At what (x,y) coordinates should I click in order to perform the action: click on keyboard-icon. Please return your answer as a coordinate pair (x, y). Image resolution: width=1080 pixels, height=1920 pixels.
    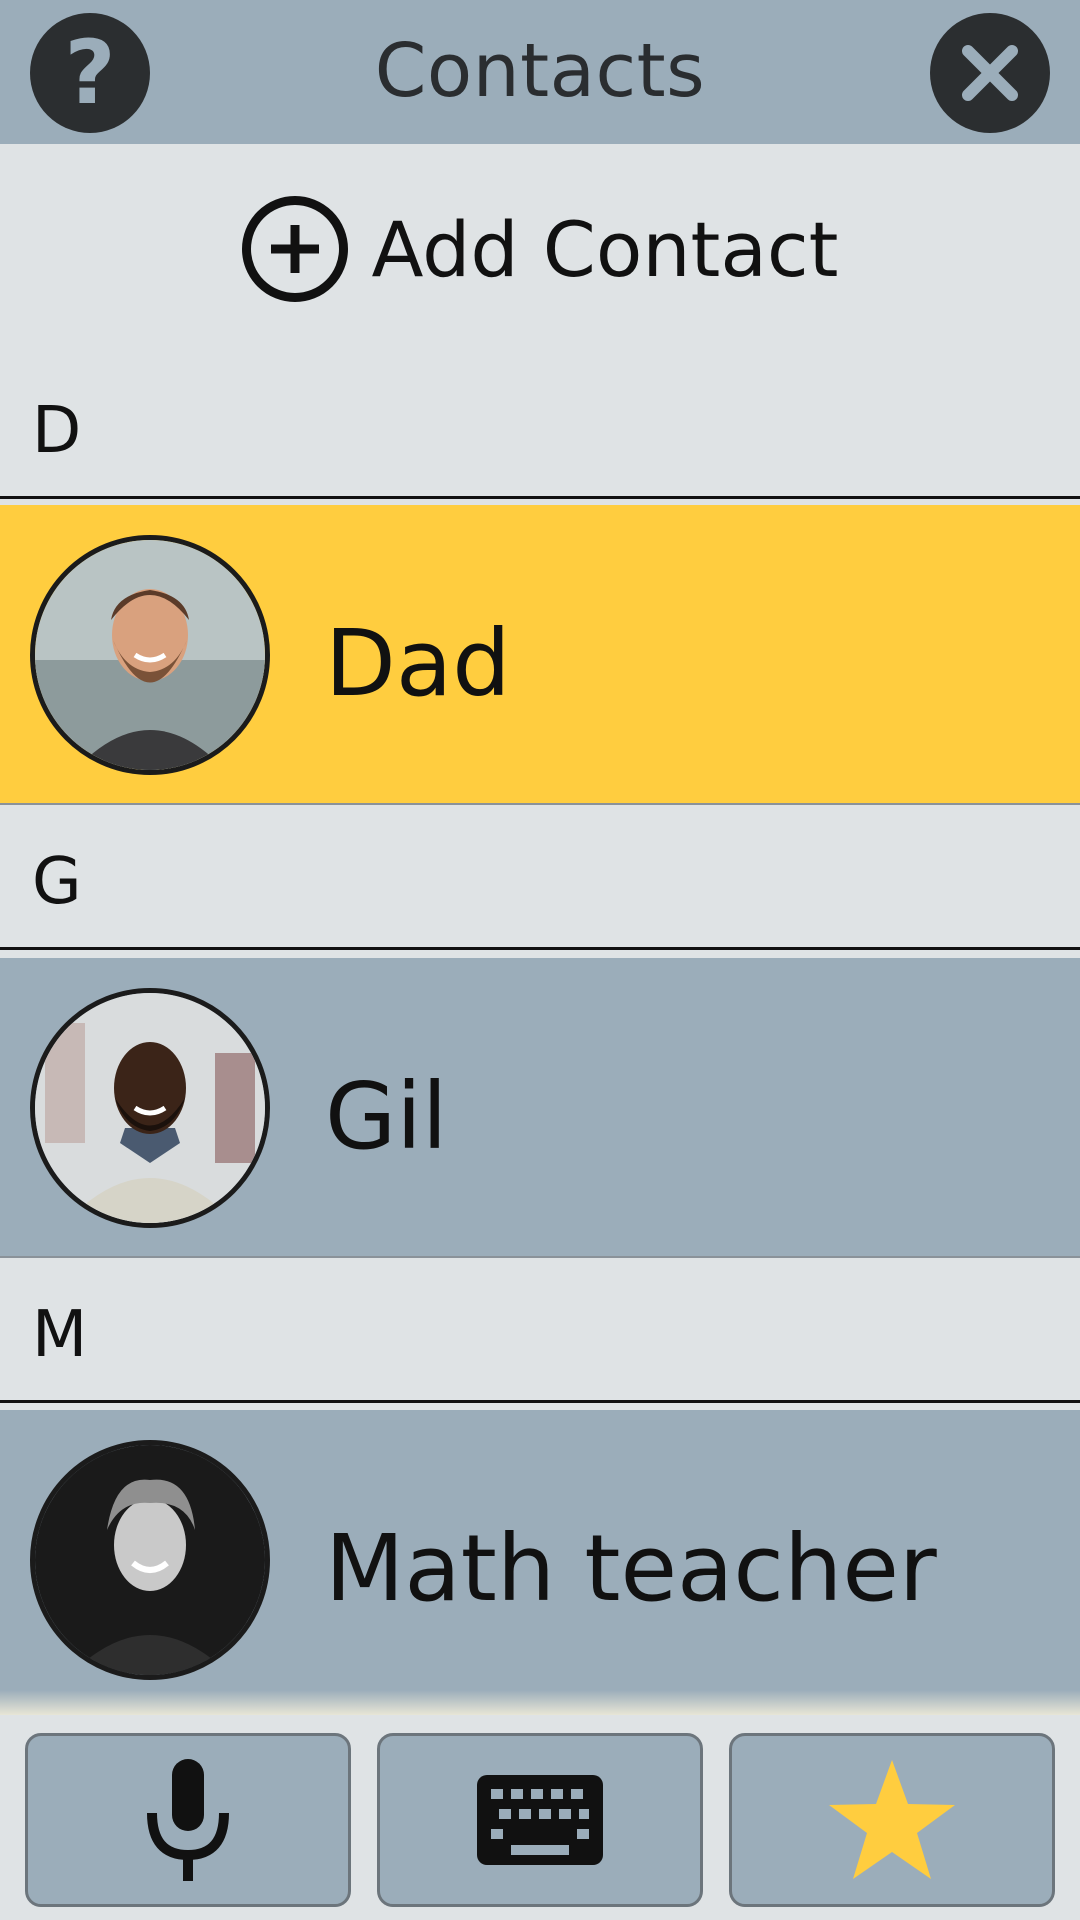
    Looking at the image, I should click on (540, 1820).